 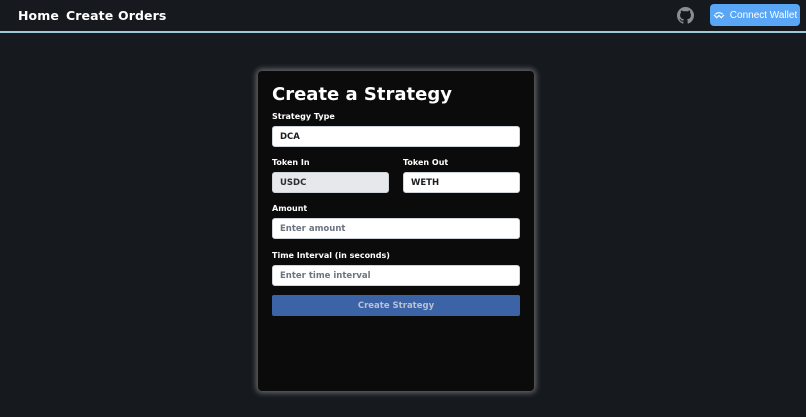 What do you see at coordinates (38, 15) in the screenshot?
I see `nav-link-home: Home` at bounding box center [38, 15].